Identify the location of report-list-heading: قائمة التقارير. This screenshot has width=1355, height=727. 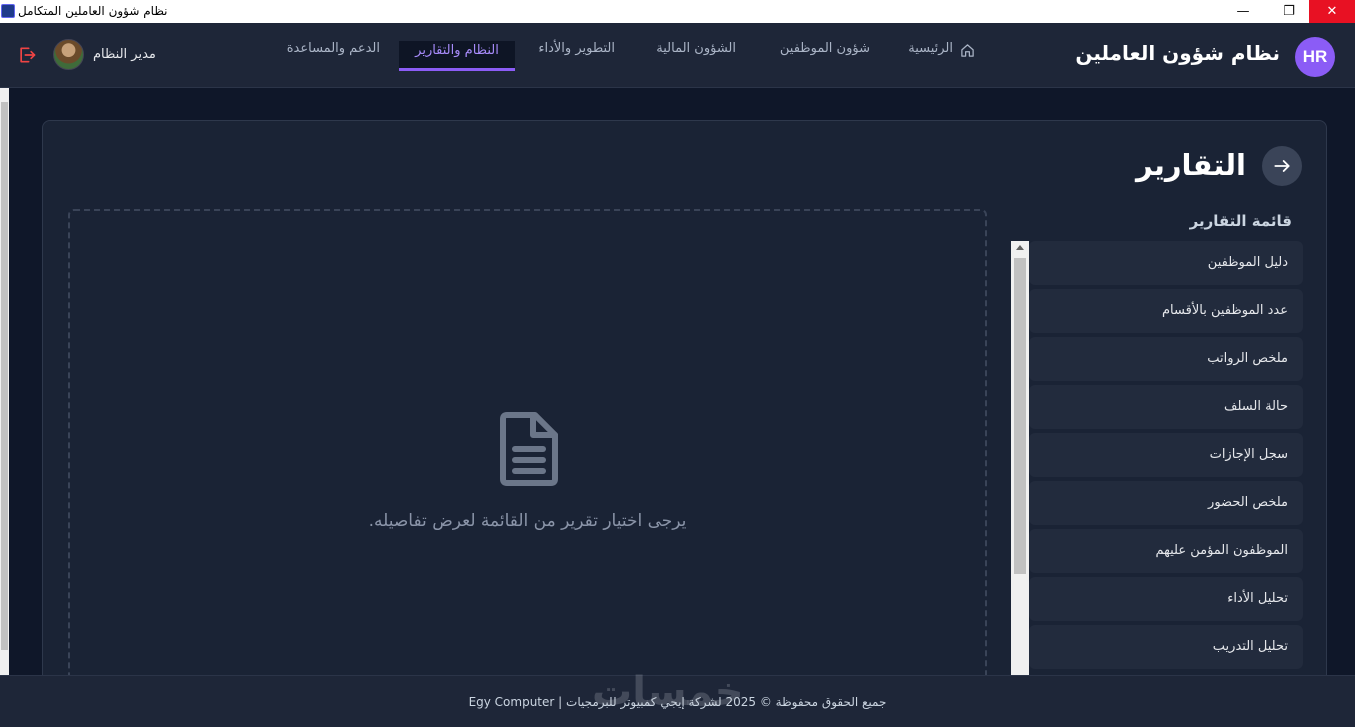
(1240, 221).